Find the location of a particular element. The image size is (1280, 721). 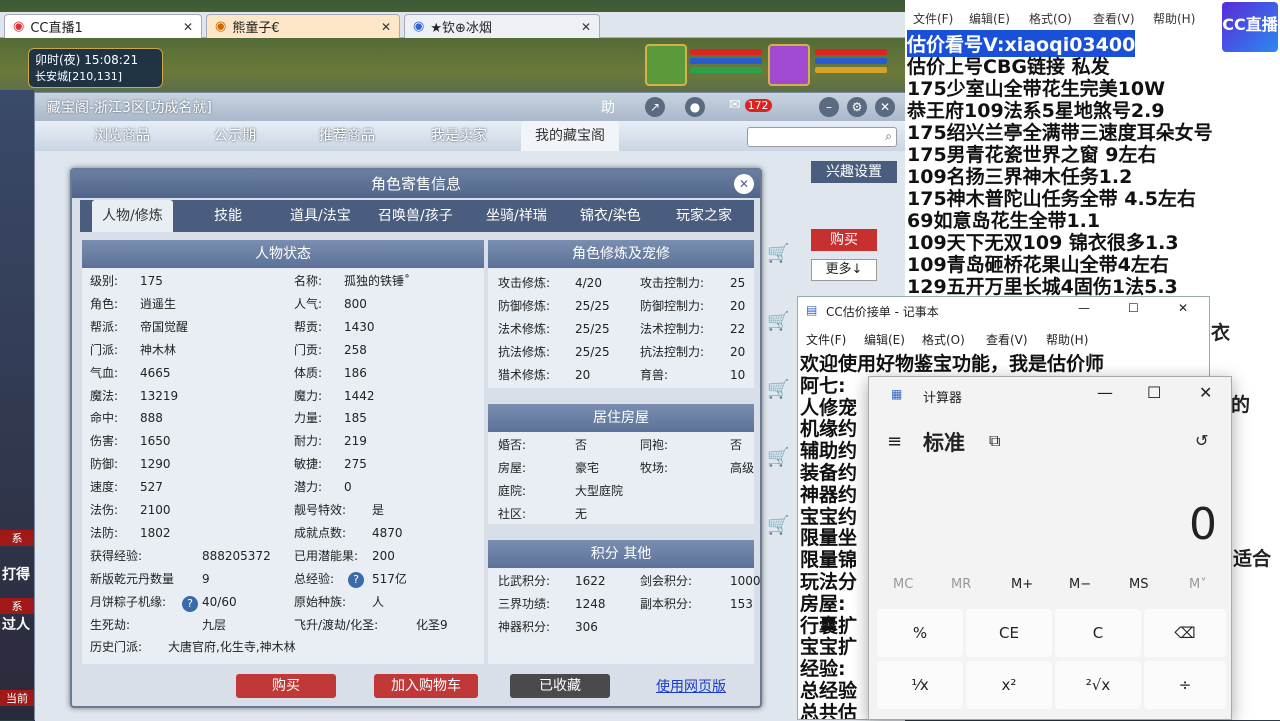

share-icon: ↗ is located at coordinates (655, 107).